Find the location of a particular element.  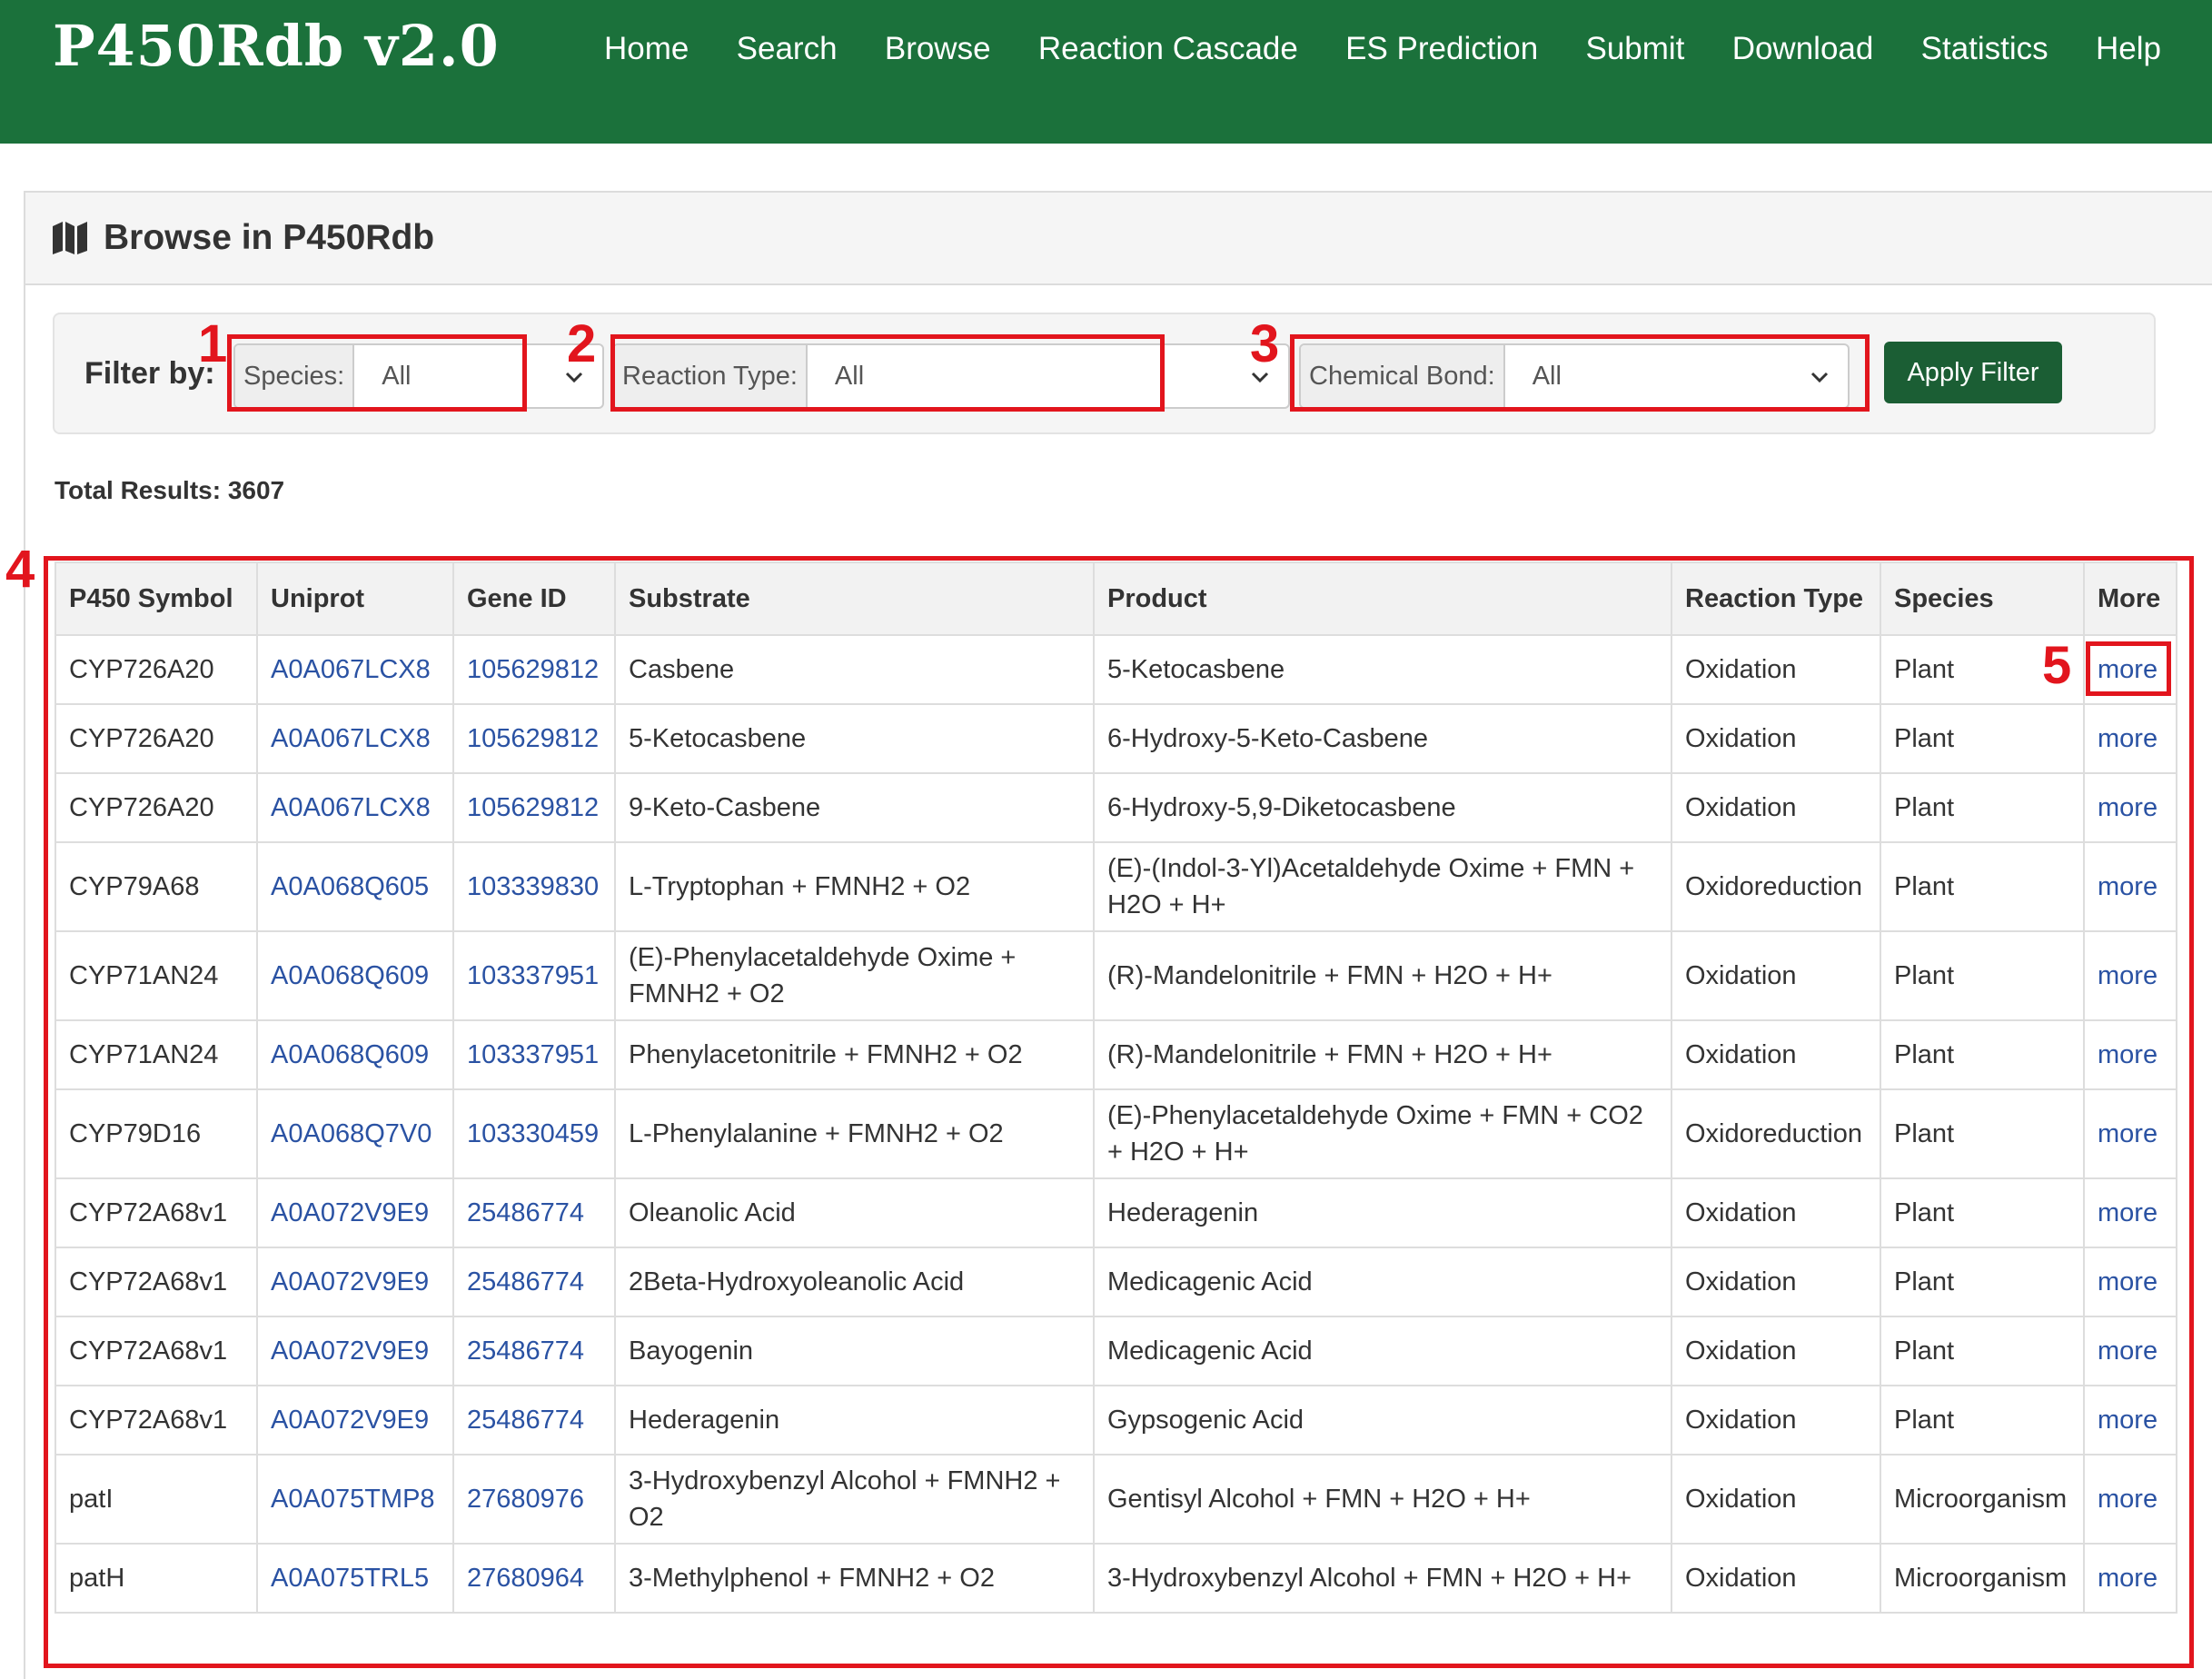

annotation-box-species is located at coordinates (377, 373).